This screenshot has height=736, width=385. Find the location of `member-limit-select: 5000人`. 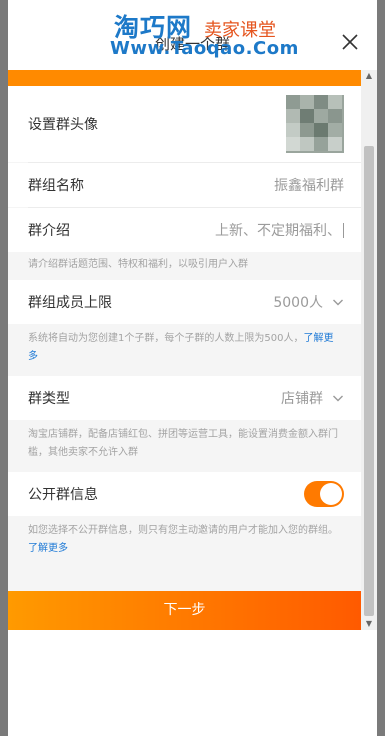

member-limit-select: 5000人 is located at coordinates (308, 302).